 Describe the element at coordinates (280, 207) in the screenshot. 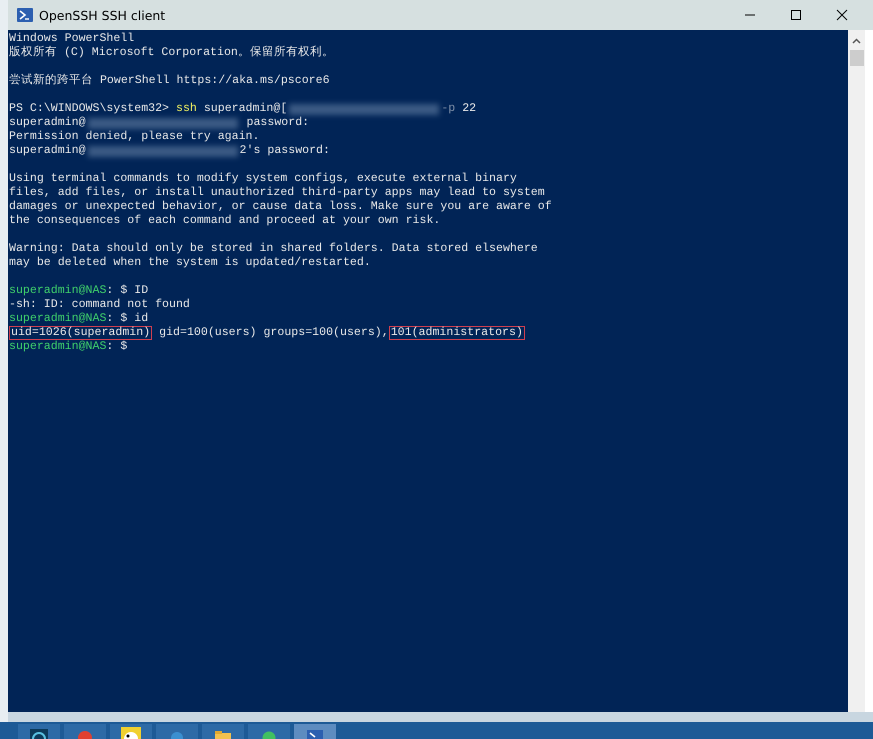

I see `terminal-text: damages or unexpected behavior, or cause data loss. Make sure you are aware of` at that location.